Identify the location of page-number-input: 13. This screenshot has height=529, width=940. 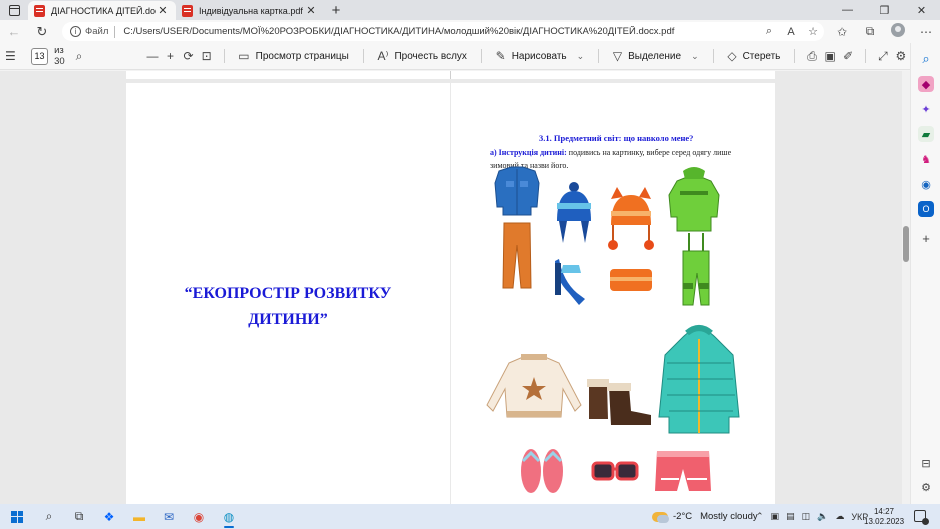
(39, 56).